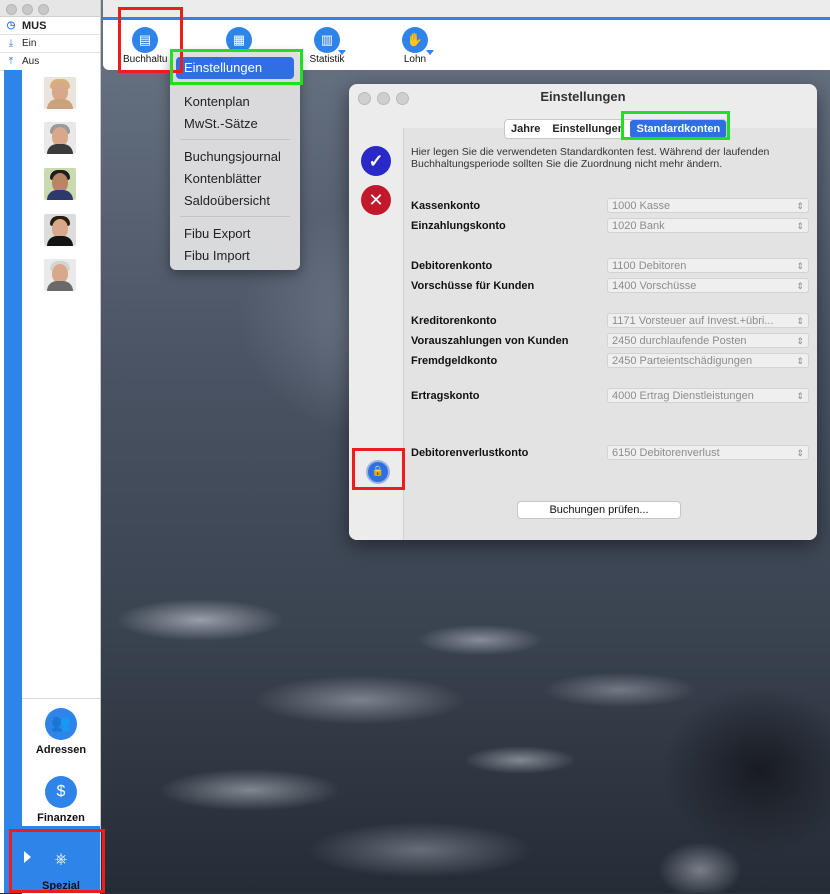 This screenshot has width=830, height=894. What do you see at coordinates (330, 41) in the screenshot?
I see `bar-chart-icon: ▥` at bounding box center [330, 41].